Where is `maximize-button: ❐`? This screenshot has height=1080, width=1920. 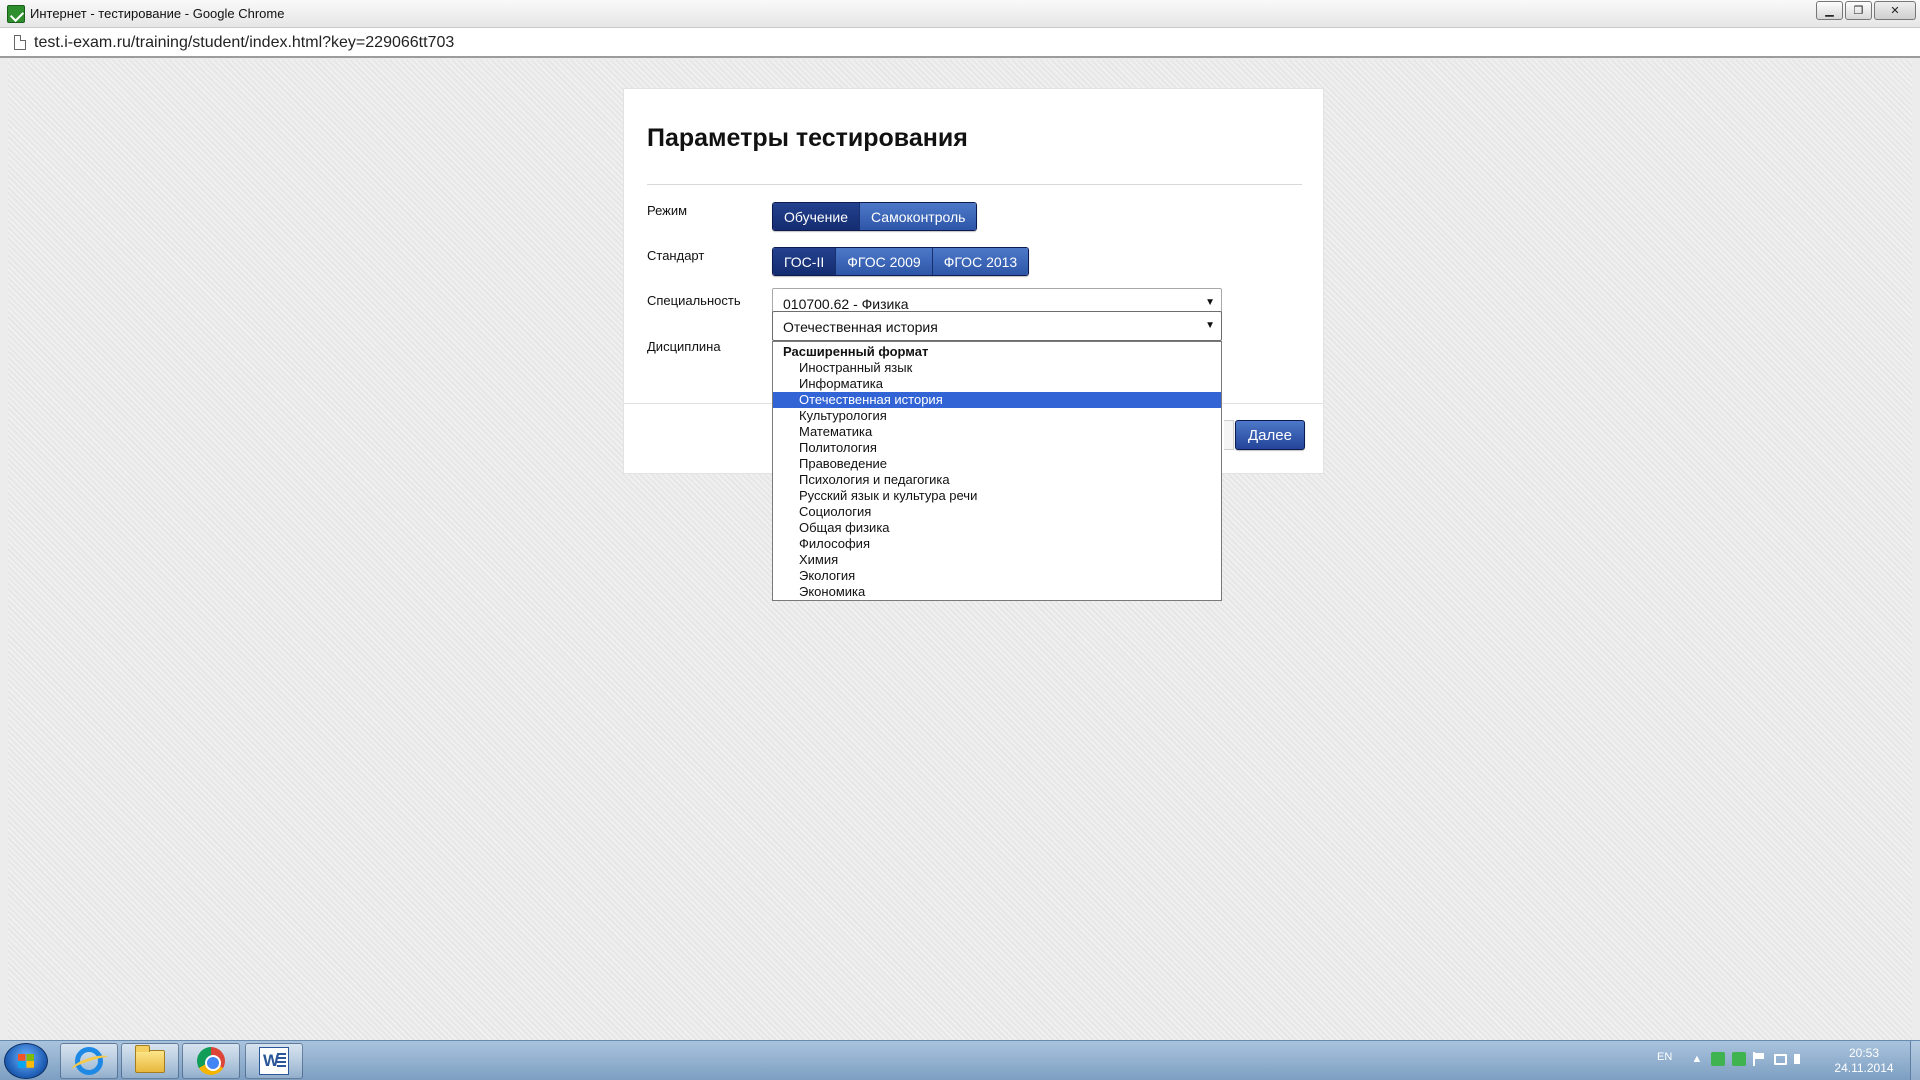 maximize-button: ❐ is located at coordinates (1858, 10).